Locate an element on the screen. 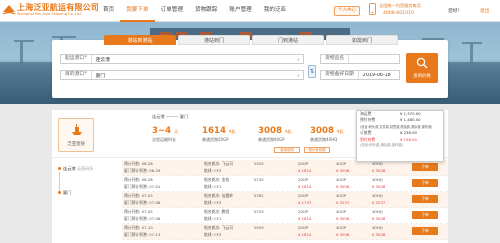 The height and width of the screenshot is (243, 500). voyage-cut: 预计开航: 07-05 is located at coordinates (138, 211).